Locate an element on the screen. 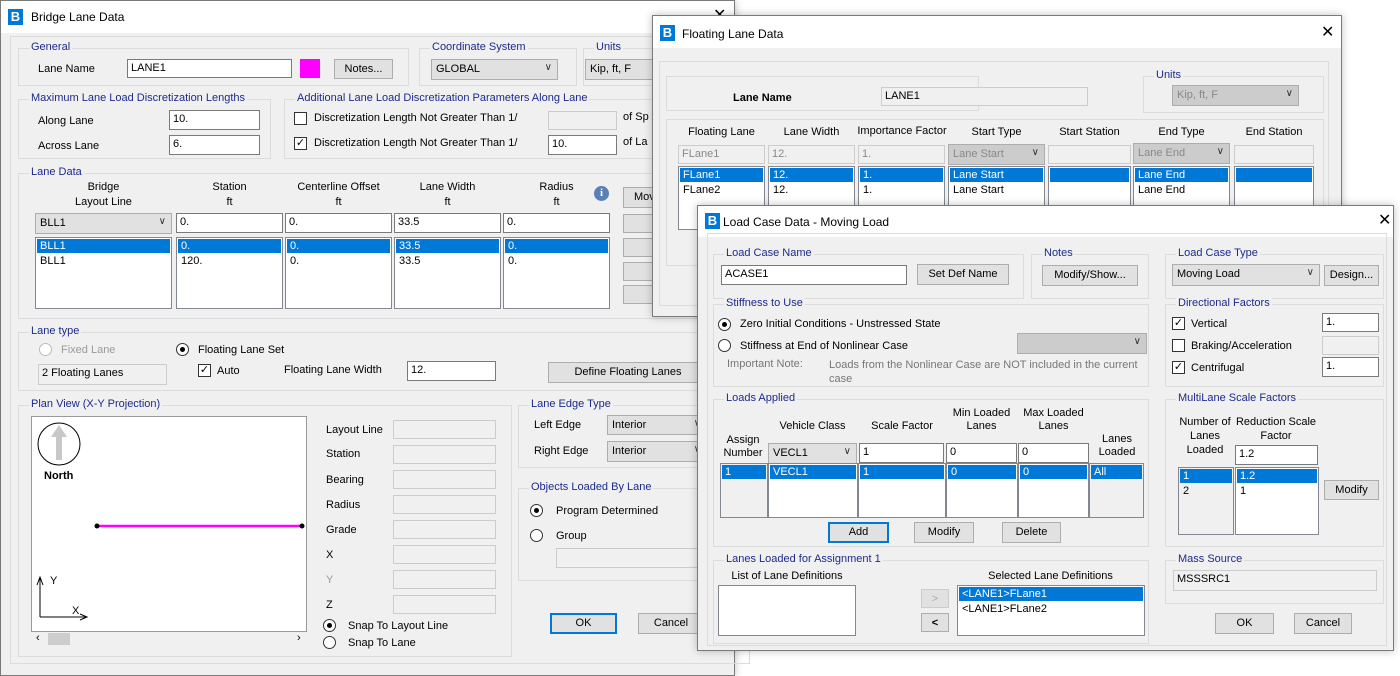 This screenshot has height=676, width=1400. station-list: 0. 120. is located at coordinates (229, 273).